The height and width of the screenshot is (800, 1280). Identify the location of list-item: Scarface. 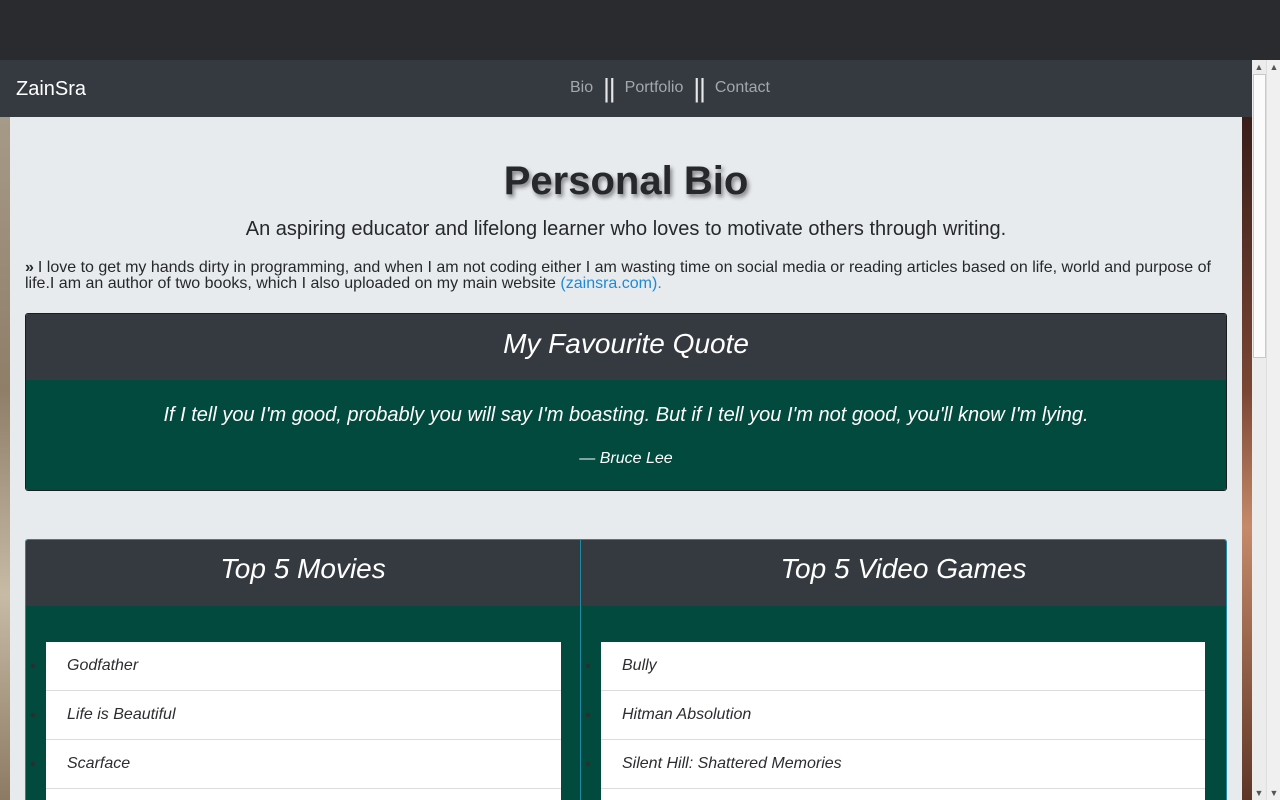
(303, 764).